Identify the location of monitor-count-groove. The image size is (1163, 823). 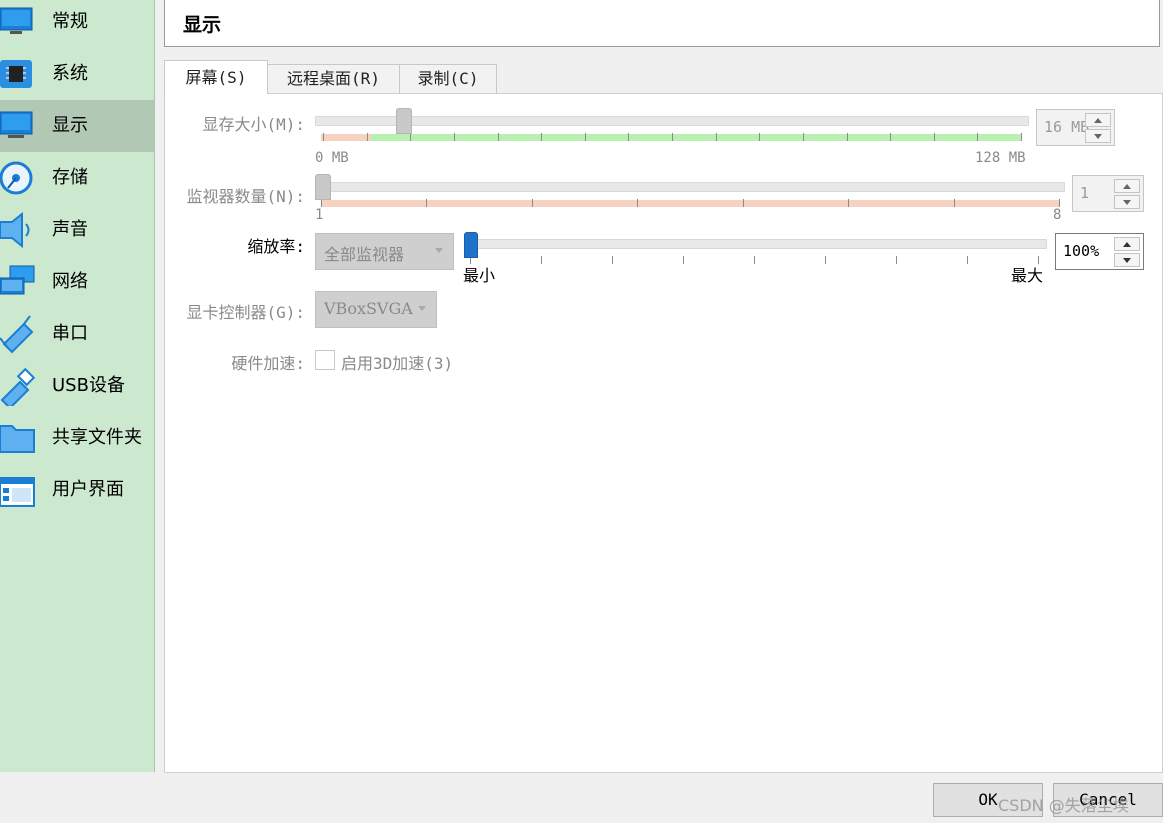
(690, 187).